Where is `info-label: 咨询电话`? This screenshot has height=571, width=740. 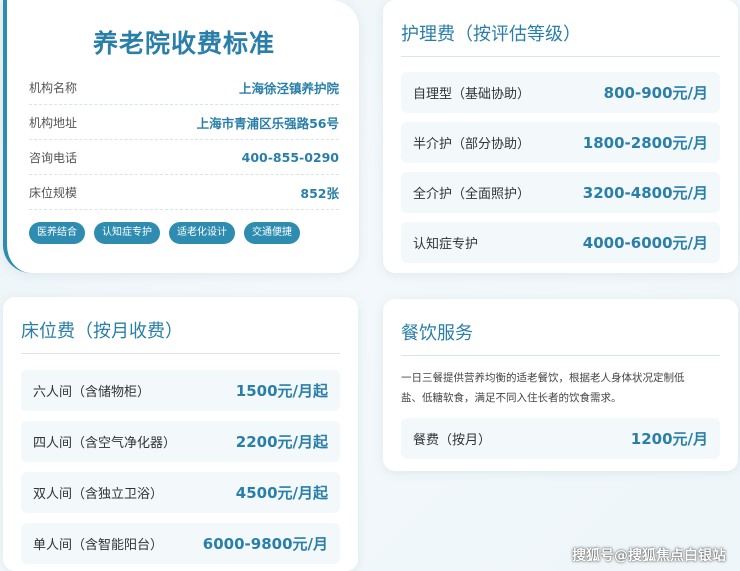
info-label: 咨询电话 is located at coordinates (53, 157).